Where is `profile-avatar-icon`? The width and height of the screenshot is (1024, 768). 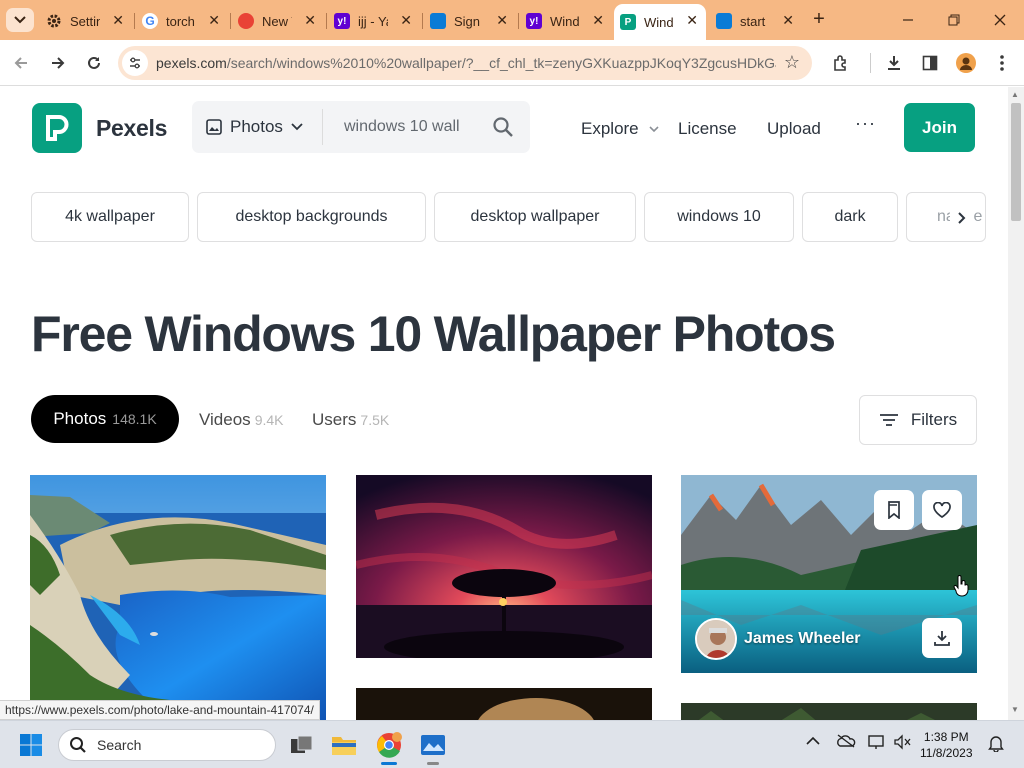
profile-avatar-icon is located at coordinates (966, 63).